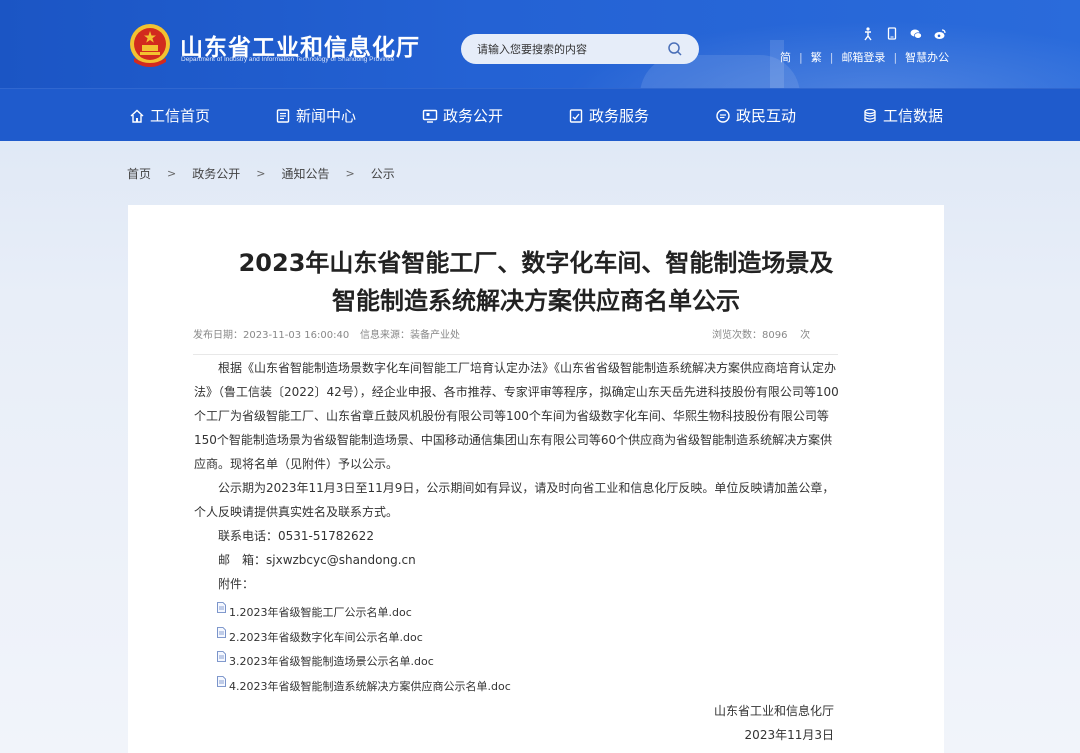 This screenshot has height=753, width=1080. What do you see at coordinates (473, 116) in the screenshot?
I see `nav-item-label: 政务公开` at bounding box center [473, 116].